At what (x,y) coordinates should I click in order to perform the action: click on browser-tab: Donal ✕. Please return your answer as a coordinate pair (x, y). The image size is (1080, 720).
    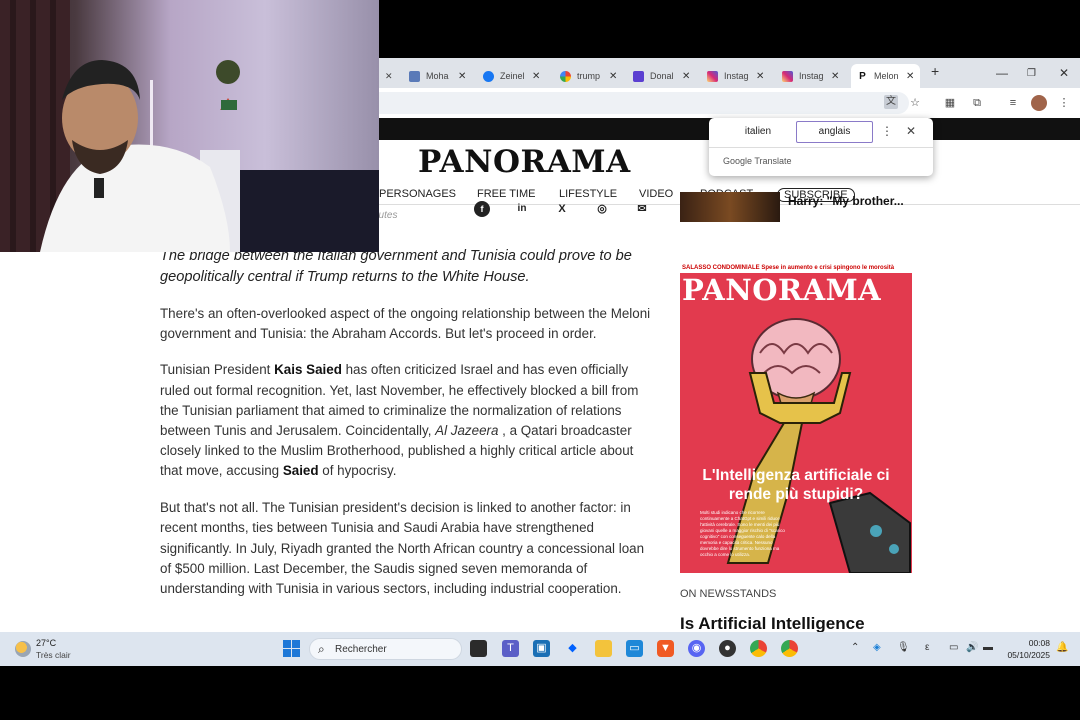
    Looking at the image, I should click on (661, 76).